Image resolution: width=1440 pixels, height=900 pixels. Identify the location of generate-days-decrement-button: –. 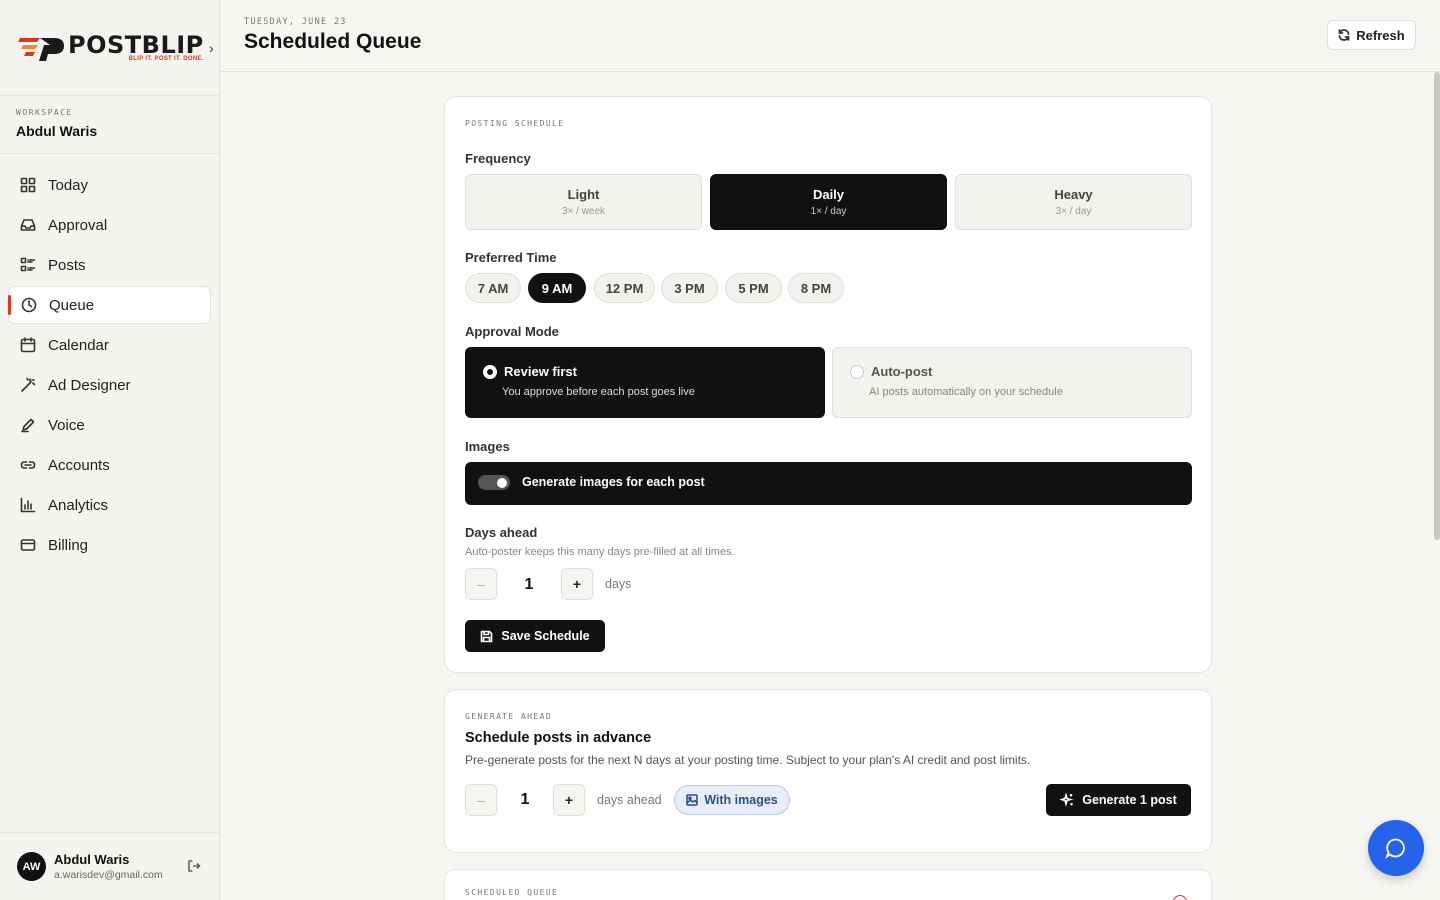
(481, 800).